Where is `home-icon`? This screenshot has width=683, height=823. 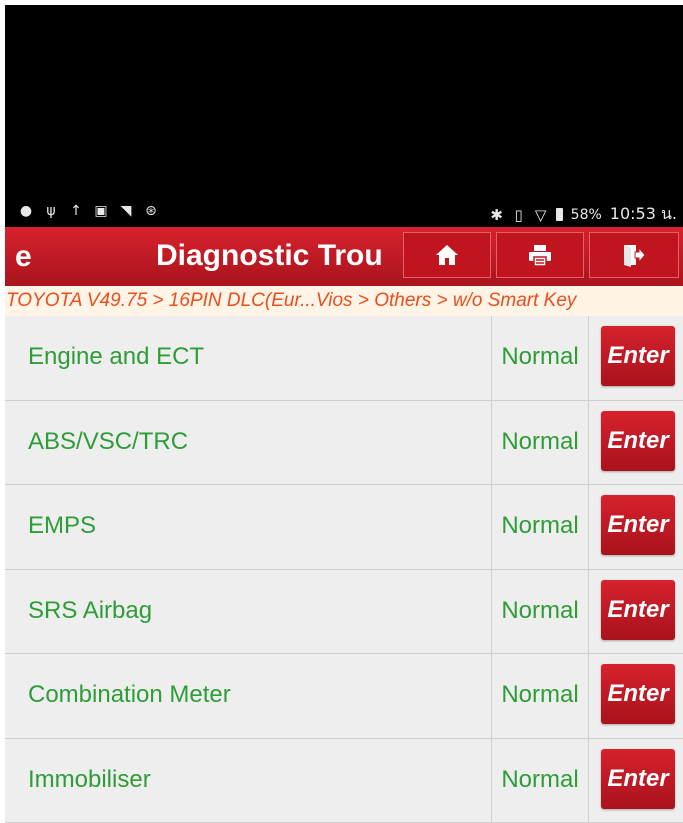
home-icon is located at coordinates (447, 255).